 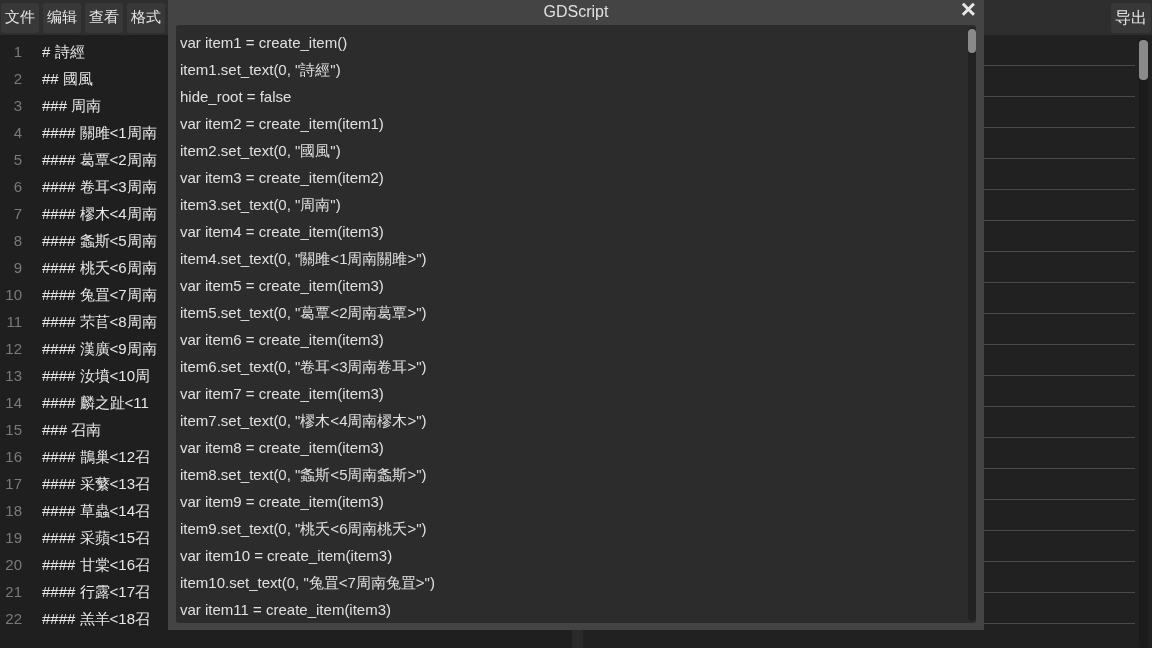 I want to click on line-number: 1, so click(x=17, y=52).